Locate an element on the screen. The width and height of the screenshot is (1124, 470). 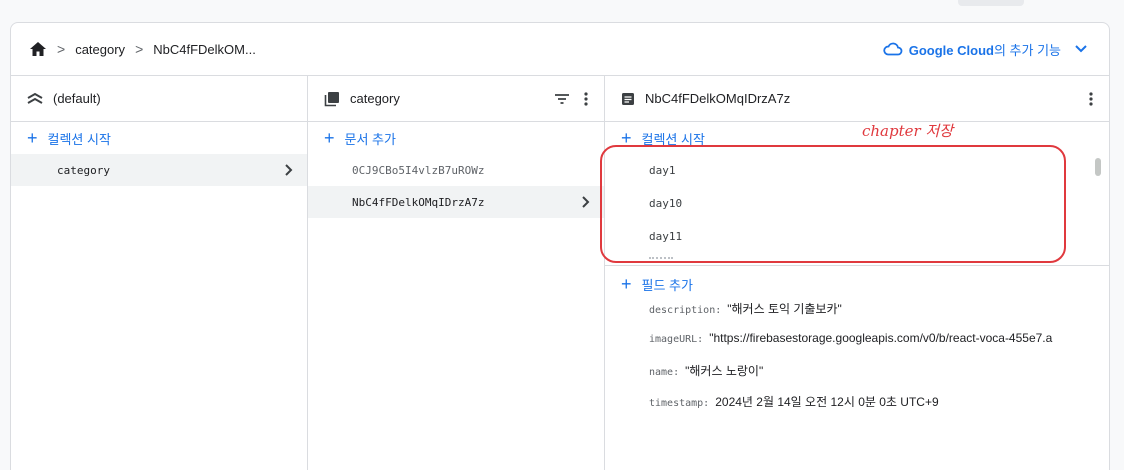
collection-title: category is located at coordinates (375, 98).